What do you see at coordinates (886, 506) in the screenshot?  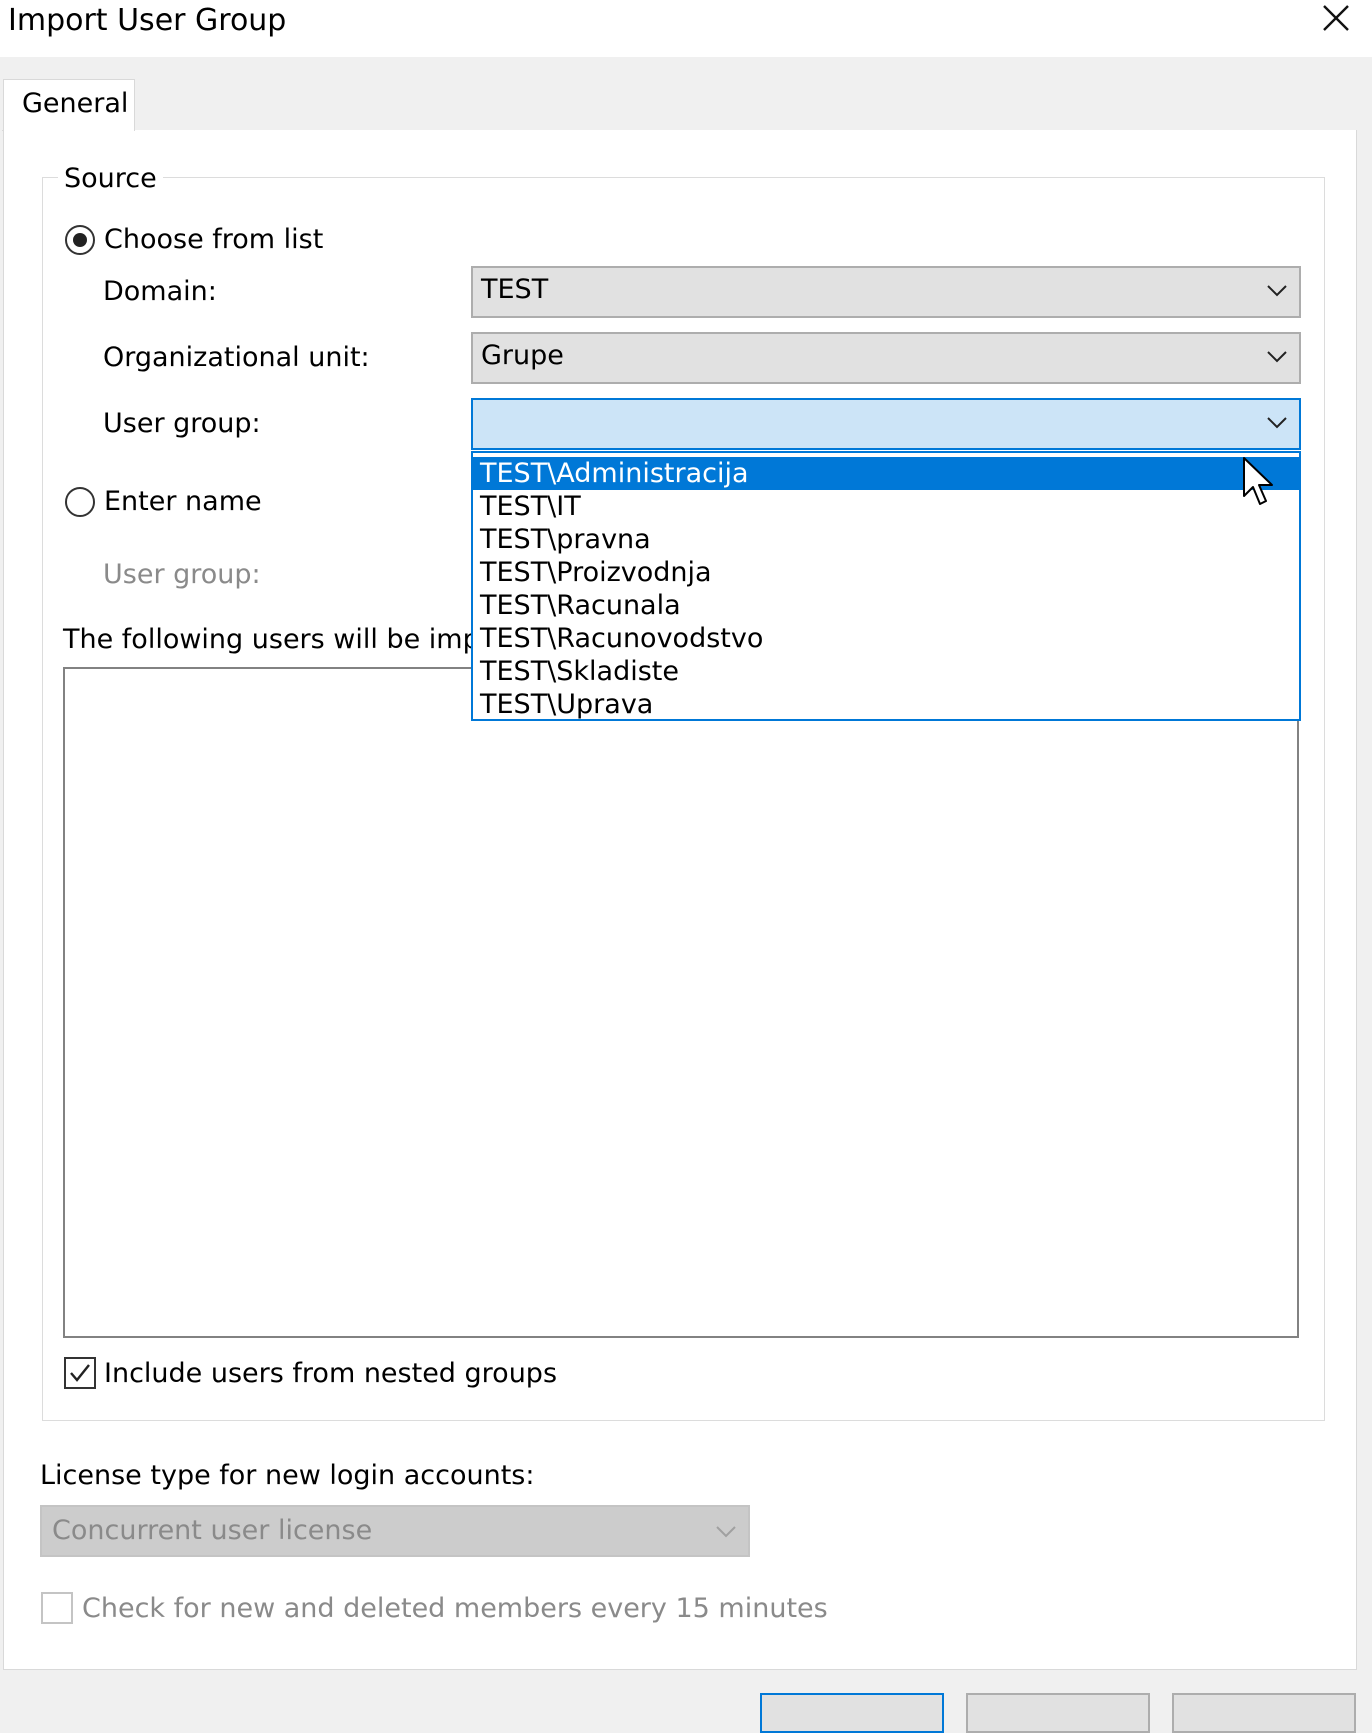 I see `user-group-option: TEST\IT` at bounding box center [886, 506].